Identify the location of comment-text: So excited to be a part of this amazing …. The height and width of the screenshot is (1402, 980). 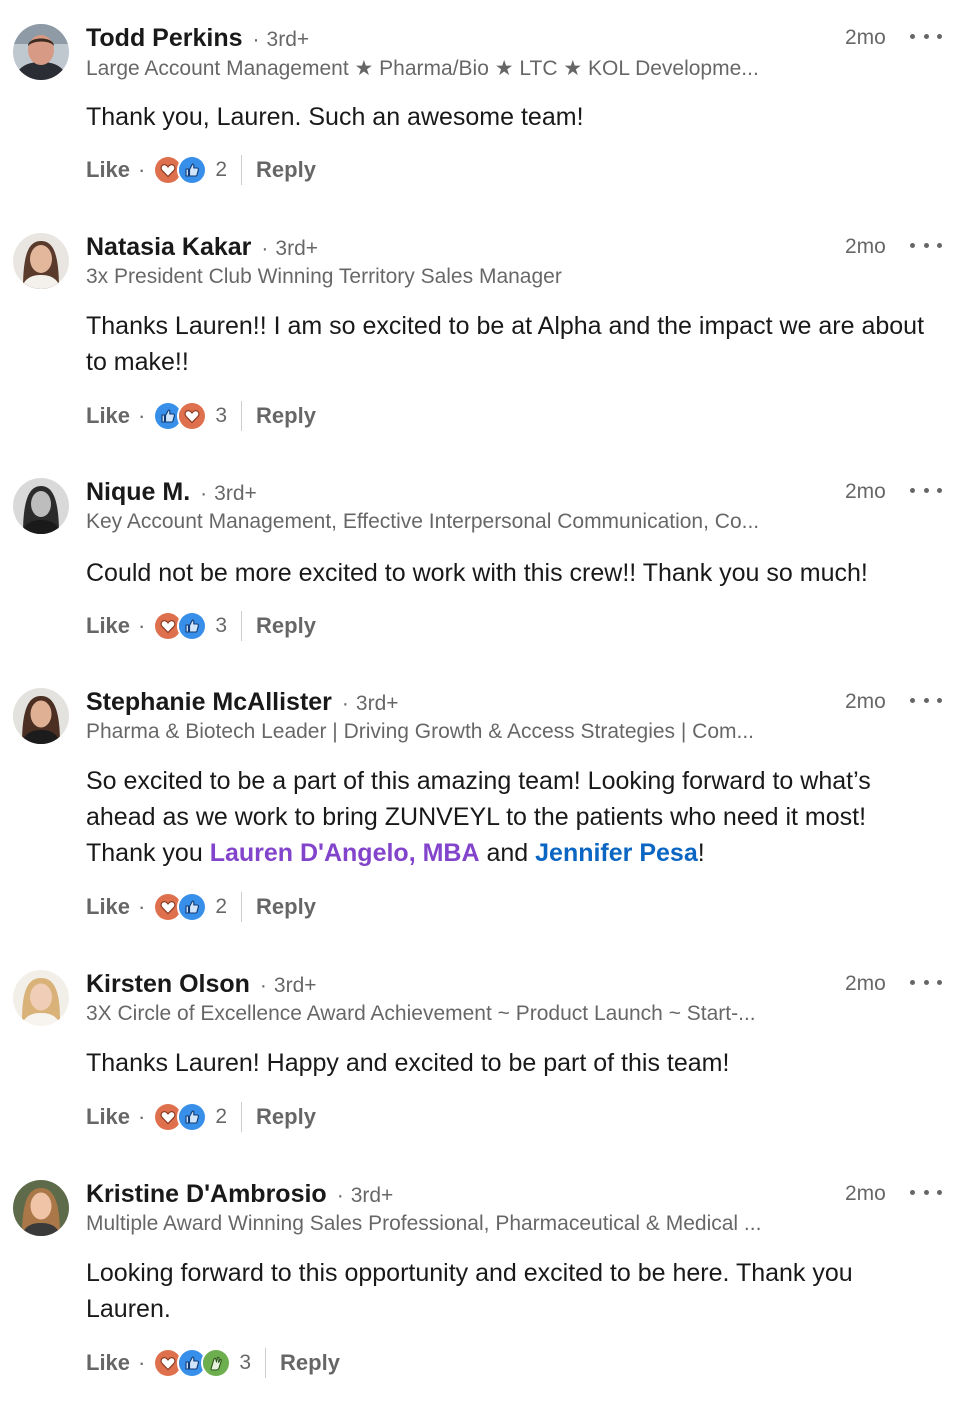
(506, 817).